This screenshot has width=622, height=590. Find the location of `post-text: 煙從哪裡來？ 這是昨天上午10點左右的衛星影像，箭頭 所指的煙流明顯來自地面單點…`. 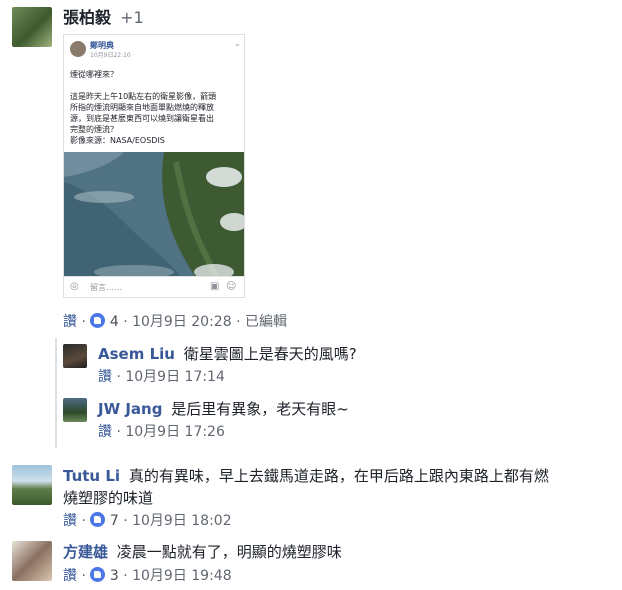

post-text: 煙從哪裡來？ 這是昨天上午10點左右的衛星影像，箭頭 所指的煙流明顯來自地面單點… is located at coordinates (155, 107).